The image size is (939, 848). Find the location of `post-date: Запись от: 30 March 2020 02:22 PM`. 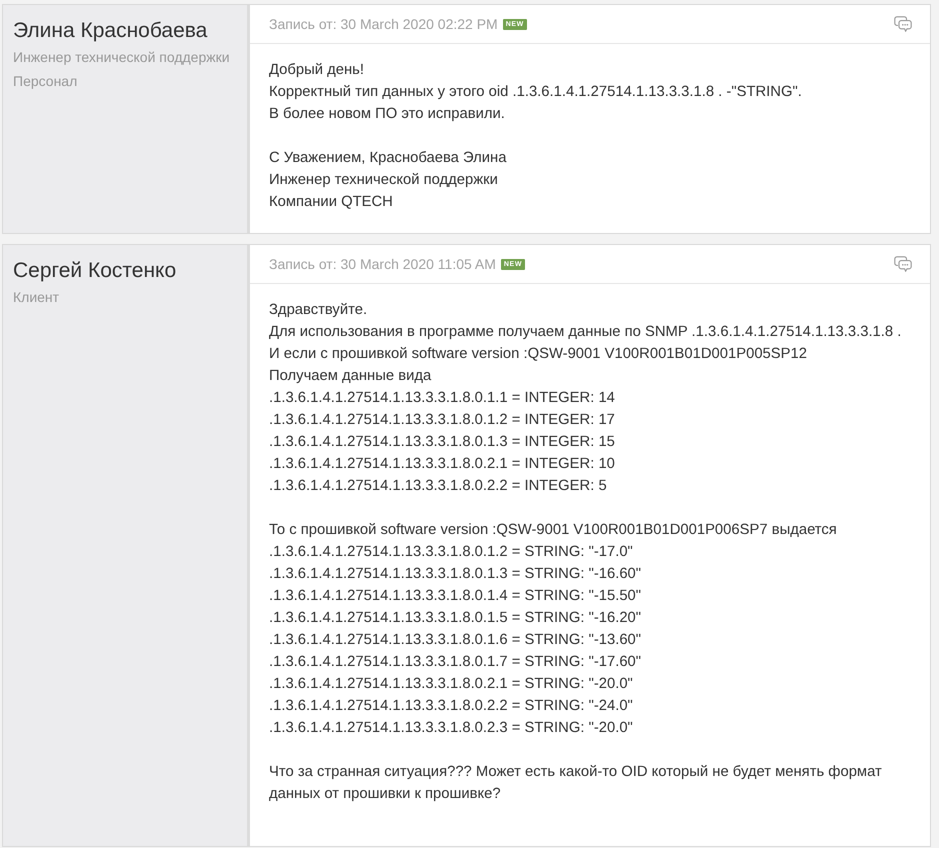

post-date: Запись от: 30 March 2020 02:22 PM is located at coordinates (383, 24).